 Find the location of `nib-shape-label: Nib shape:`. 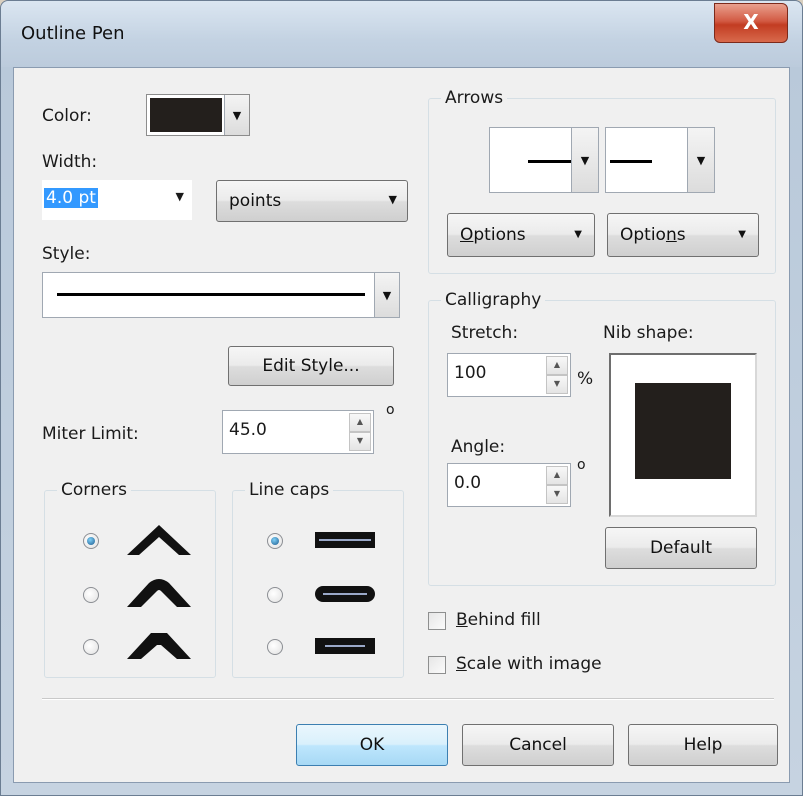

nib-shape-label: Nib shape: is located at coordinates (648, 333).